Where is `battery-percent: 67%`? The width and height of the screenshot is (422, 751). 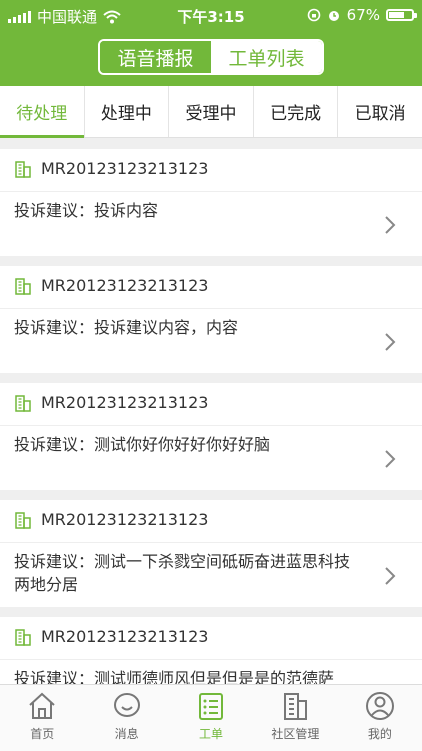
battery-percent: 67% is located at coordinates (363, 15).